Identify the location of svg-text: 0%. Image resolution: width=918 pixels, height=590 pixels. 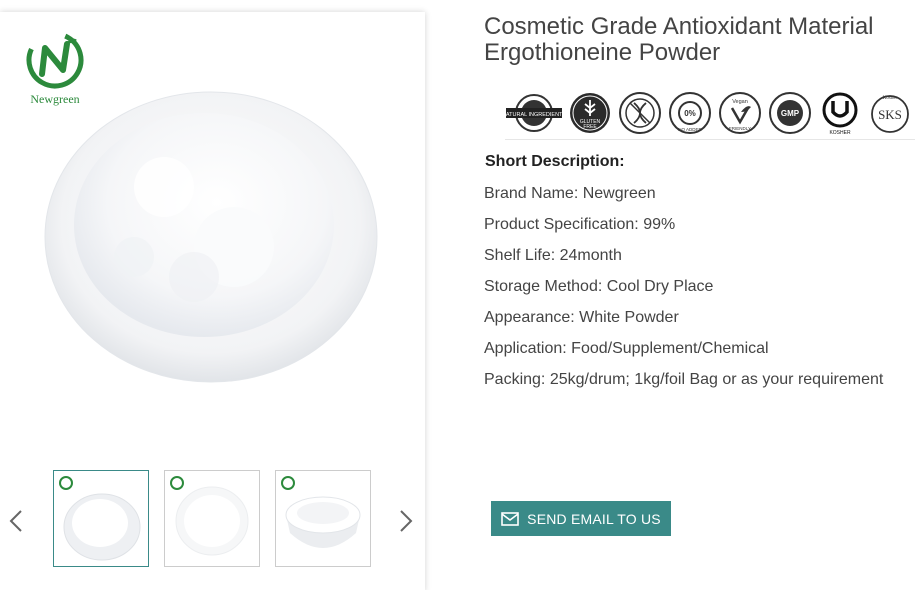
(690, 113).